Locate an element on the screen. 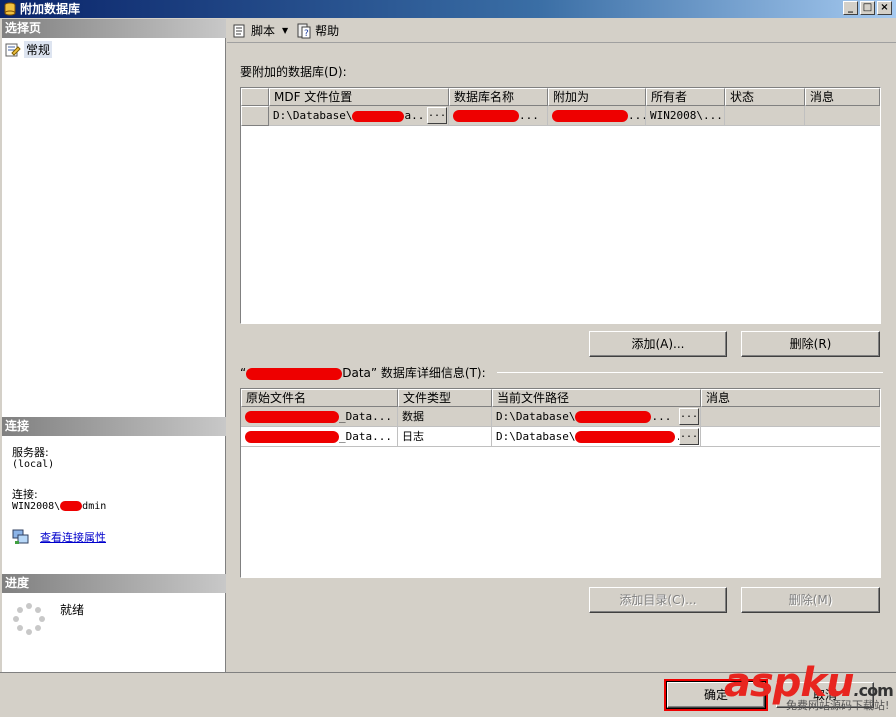 This screenshot has height=717, width=896. select-page-header: 选择页 is located at coordinates (114, 28).